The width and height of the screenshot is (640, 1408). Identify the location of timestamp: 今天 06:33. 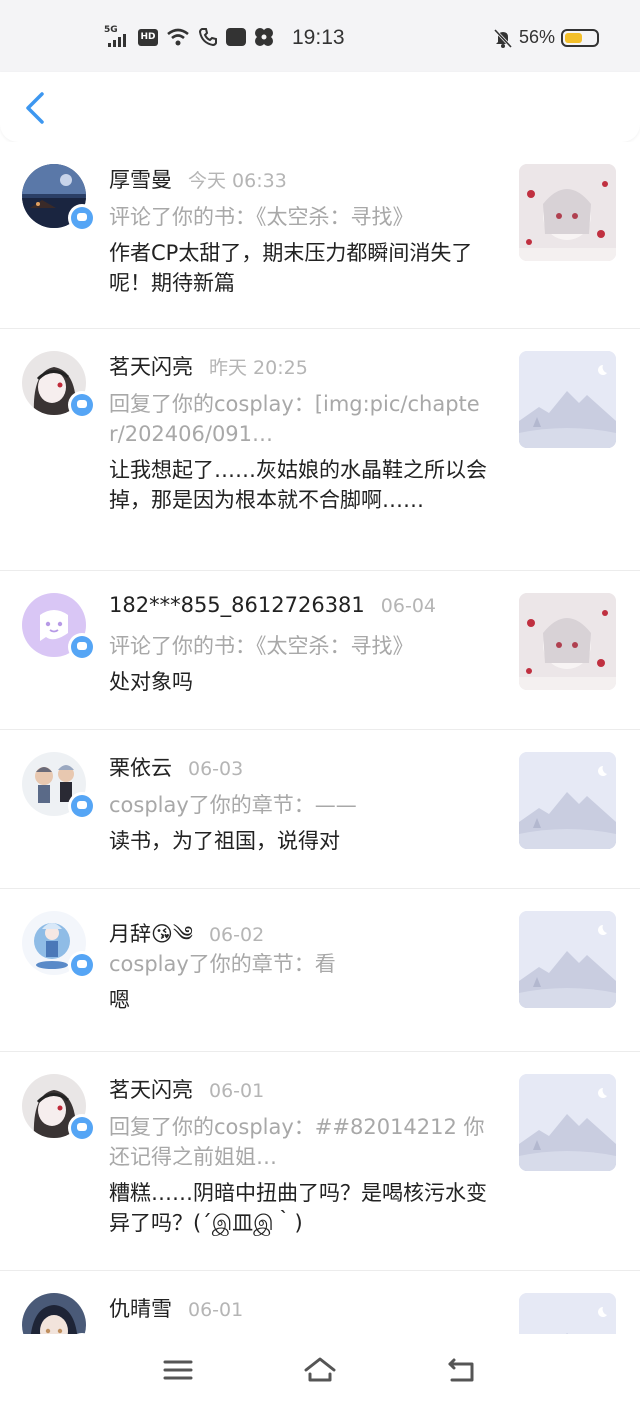
(237, 181).